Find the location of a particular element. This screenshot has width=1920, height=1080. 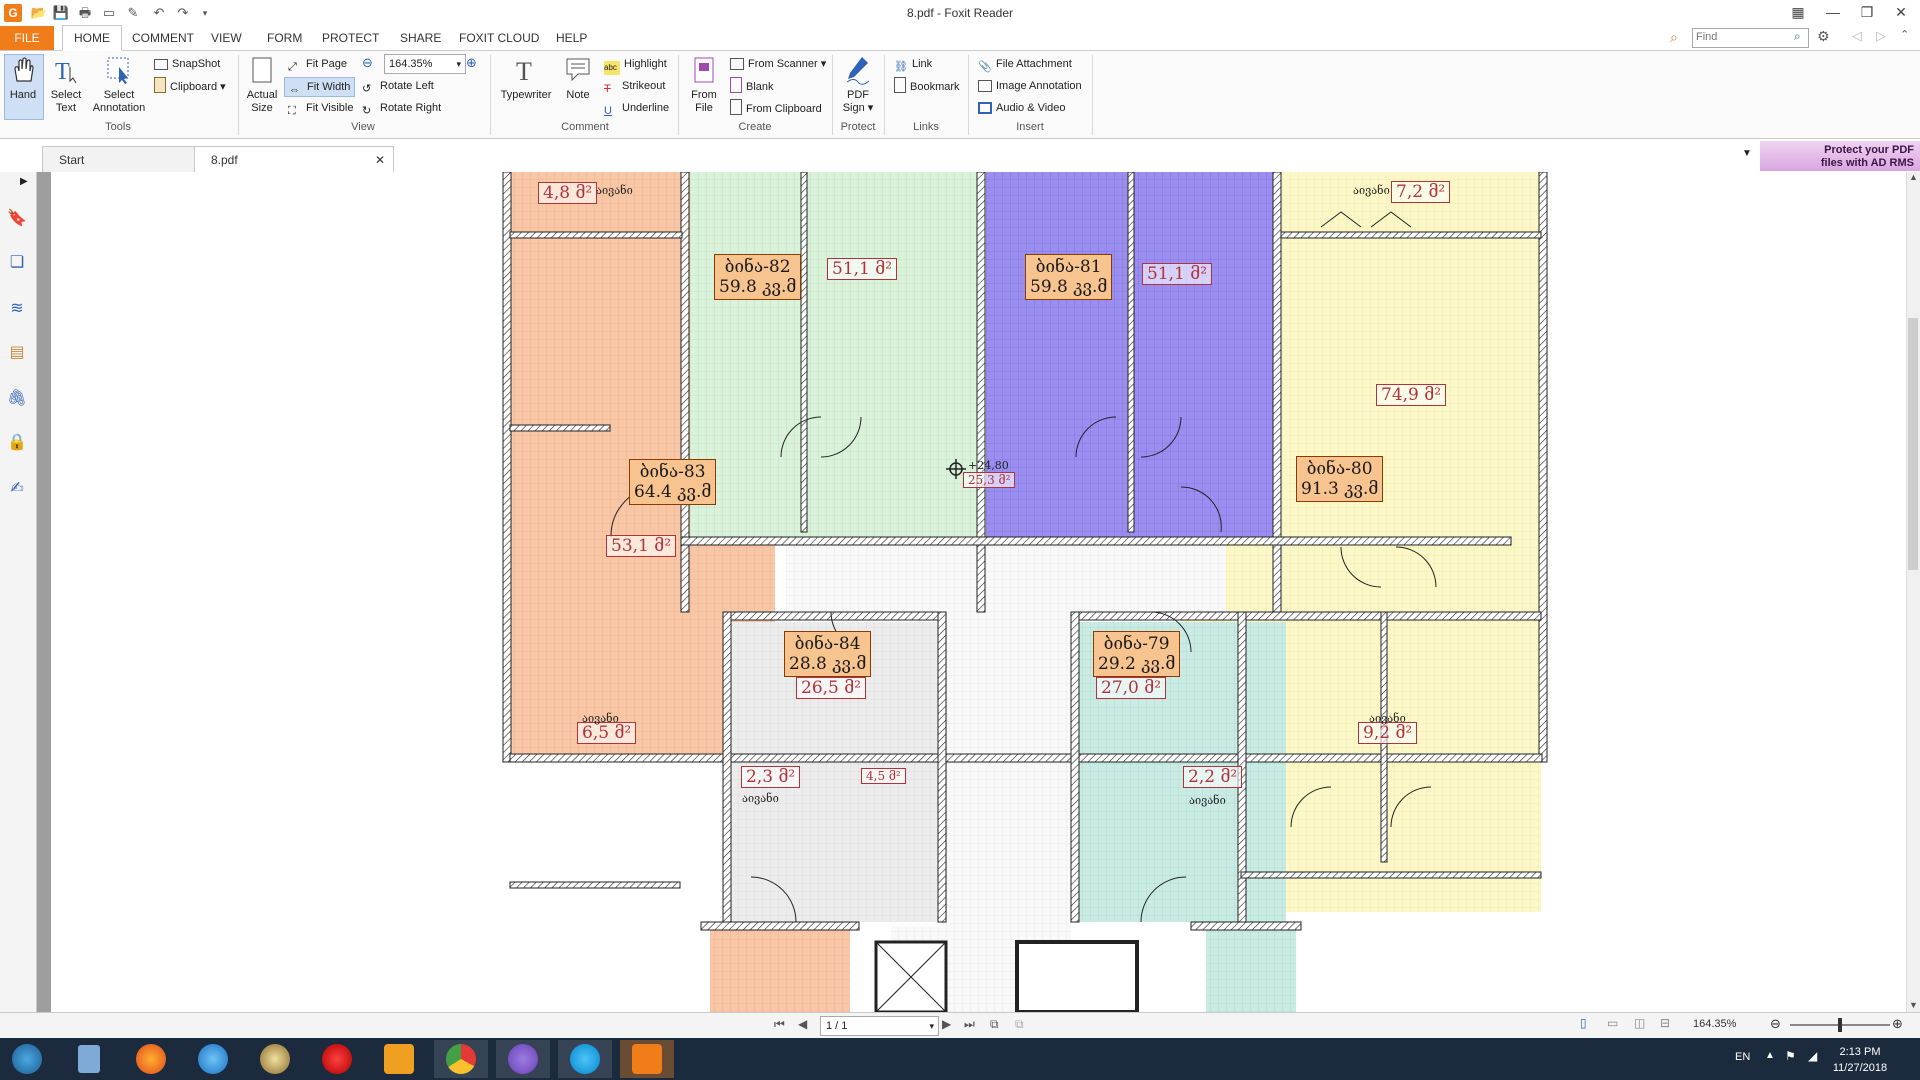

tab-view: VIEW is located at coordinates (226, 38).